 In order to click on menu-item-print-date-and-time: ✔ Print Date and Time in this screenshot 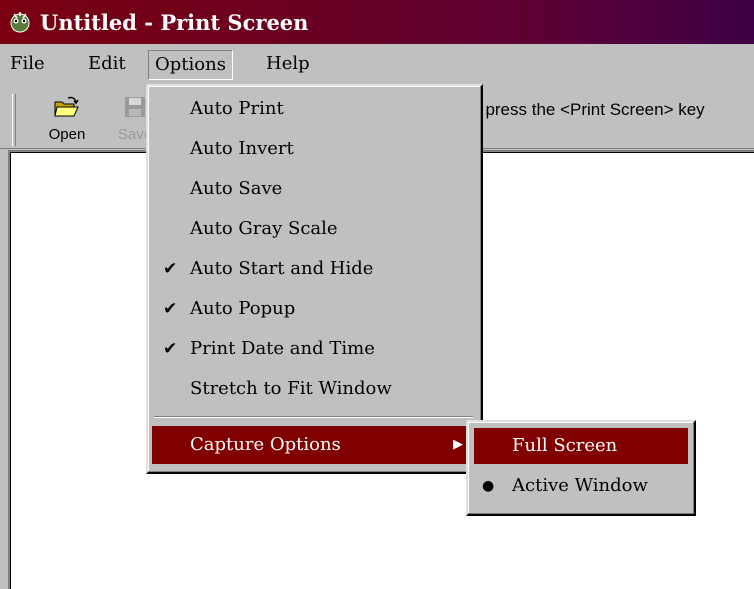, I will do `click(313, 349)`.